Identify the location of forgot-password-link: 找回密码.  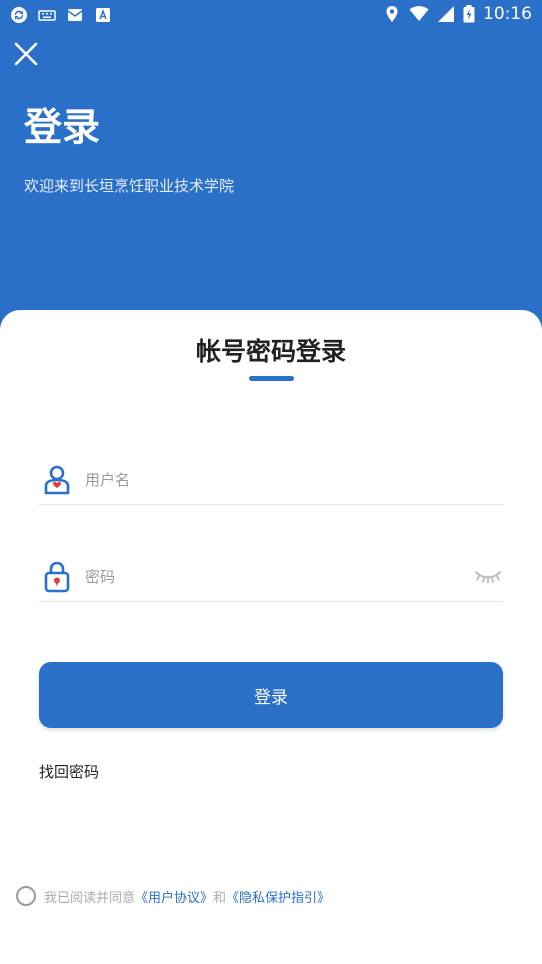
(69, 771).